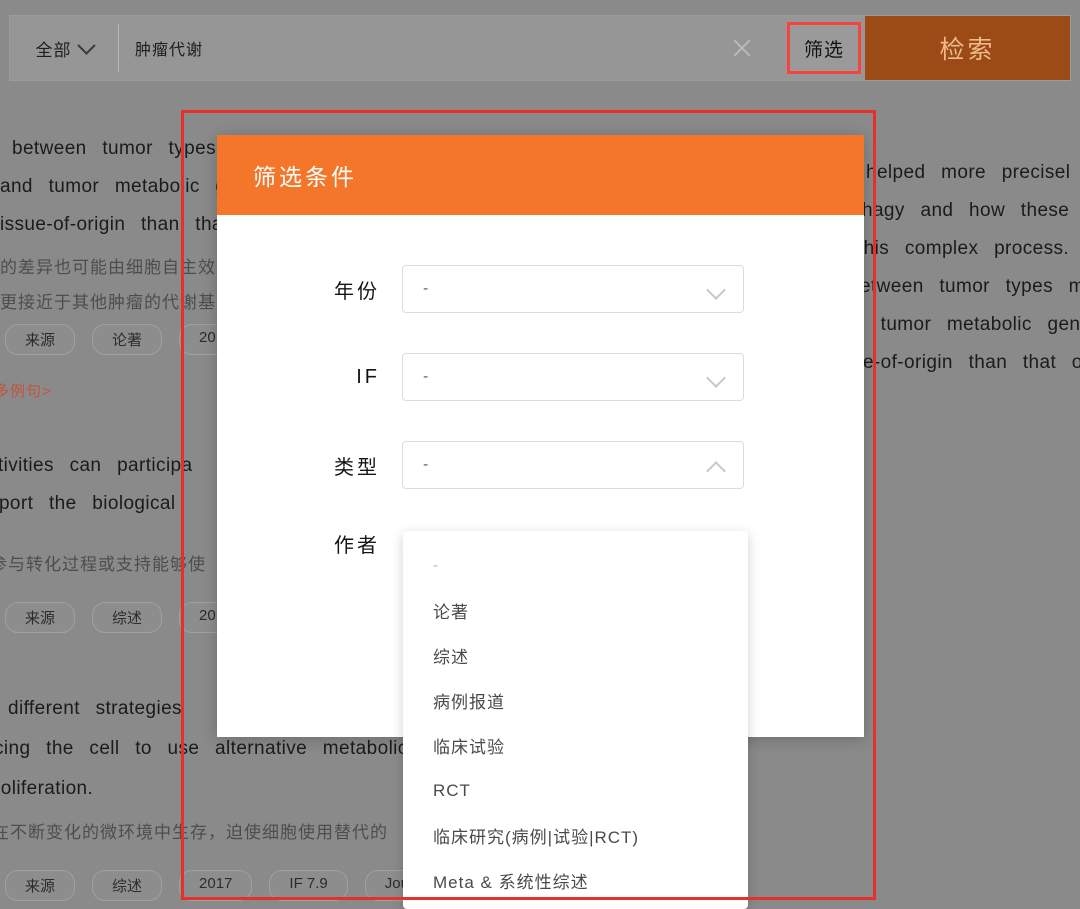  Describe the element at coordinates (575, 700) in the screenshot. I see `dropdown-option: 病例报道` at that location.